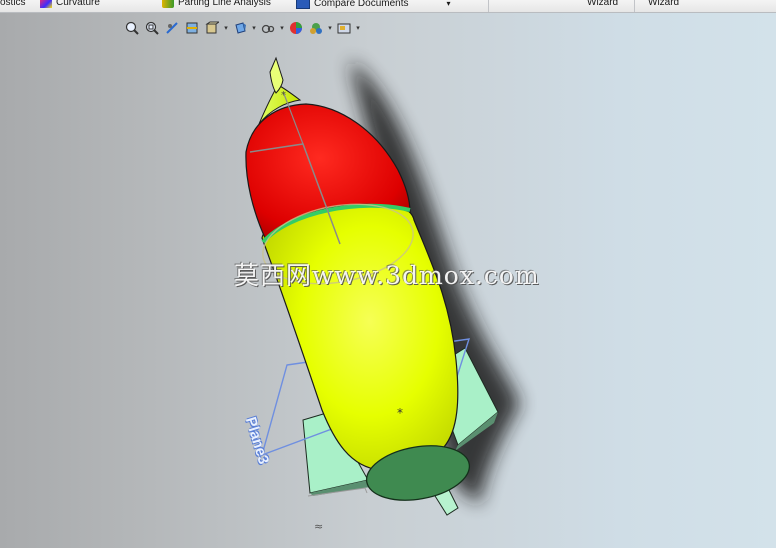 The image size is (776, 548). I want to click on section-view-icon, so click(192, 28).